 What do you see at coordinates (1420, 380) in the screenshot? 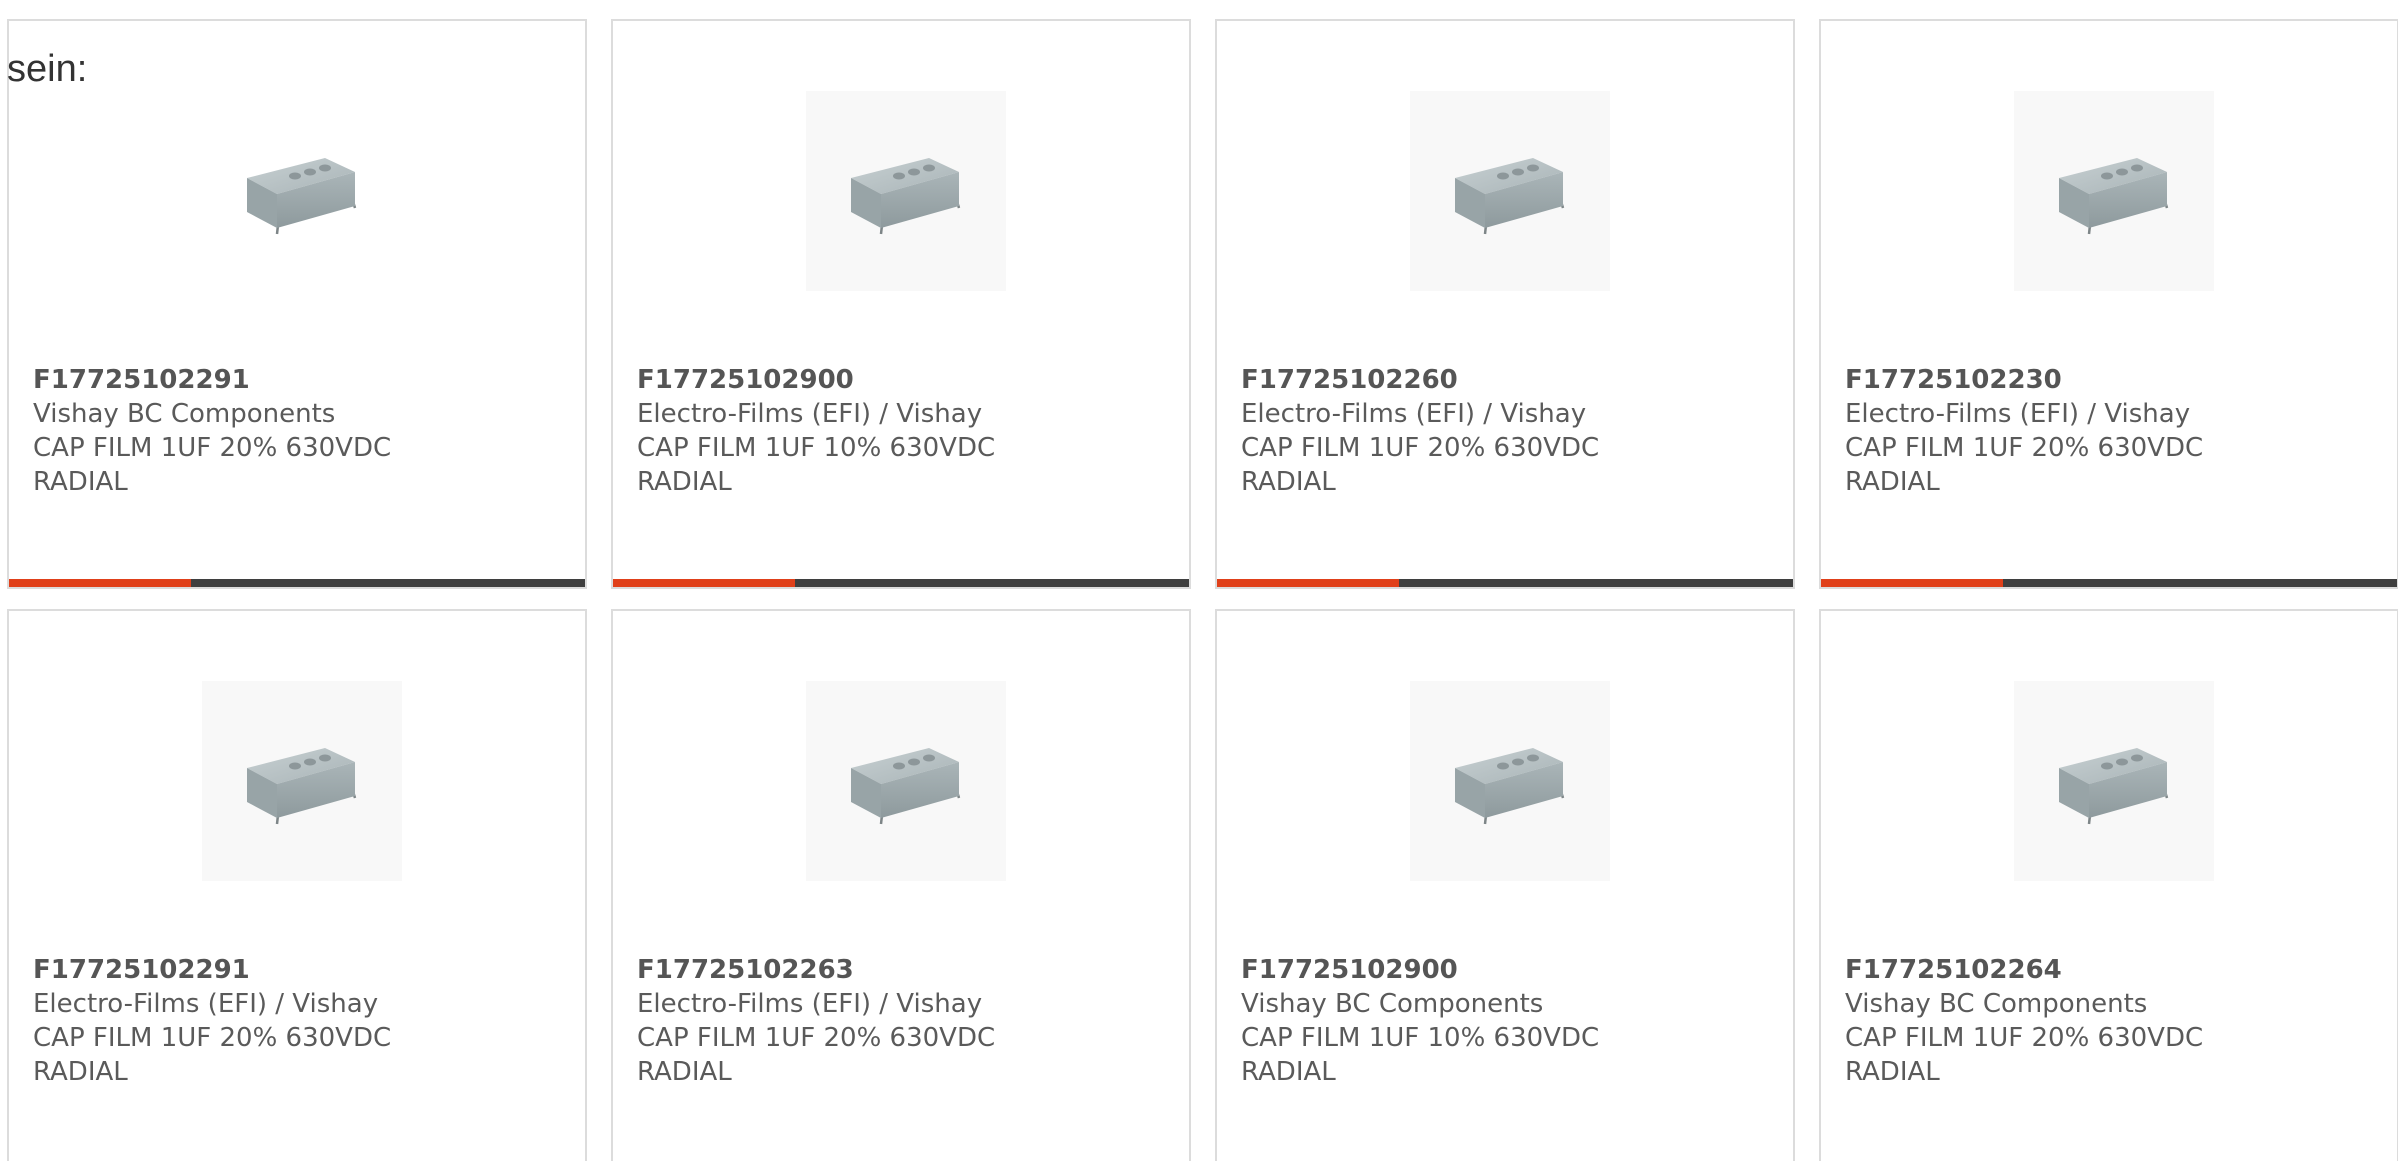
I see `part-number: F17725102260` at bounding box center [1420, 380].